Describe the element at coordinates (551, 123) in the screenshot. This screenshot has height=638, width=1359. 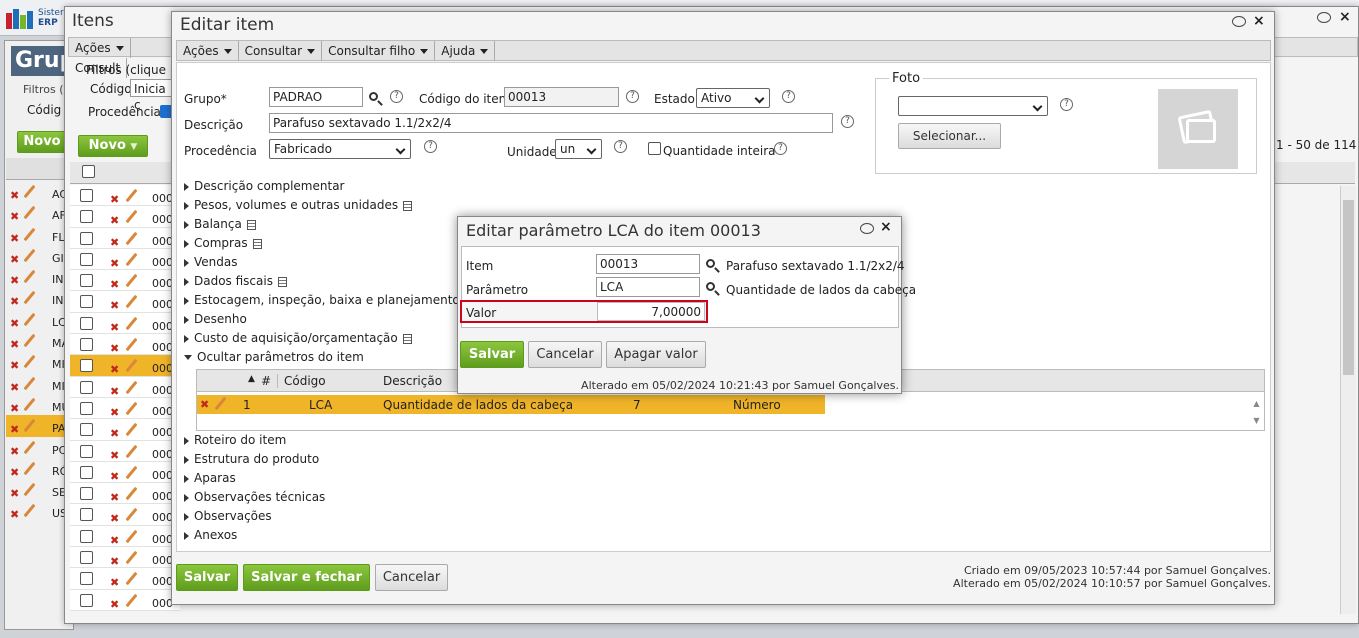
I see `descricao-input: Parafuso sextavado 1.1/2x2/4` at that location.